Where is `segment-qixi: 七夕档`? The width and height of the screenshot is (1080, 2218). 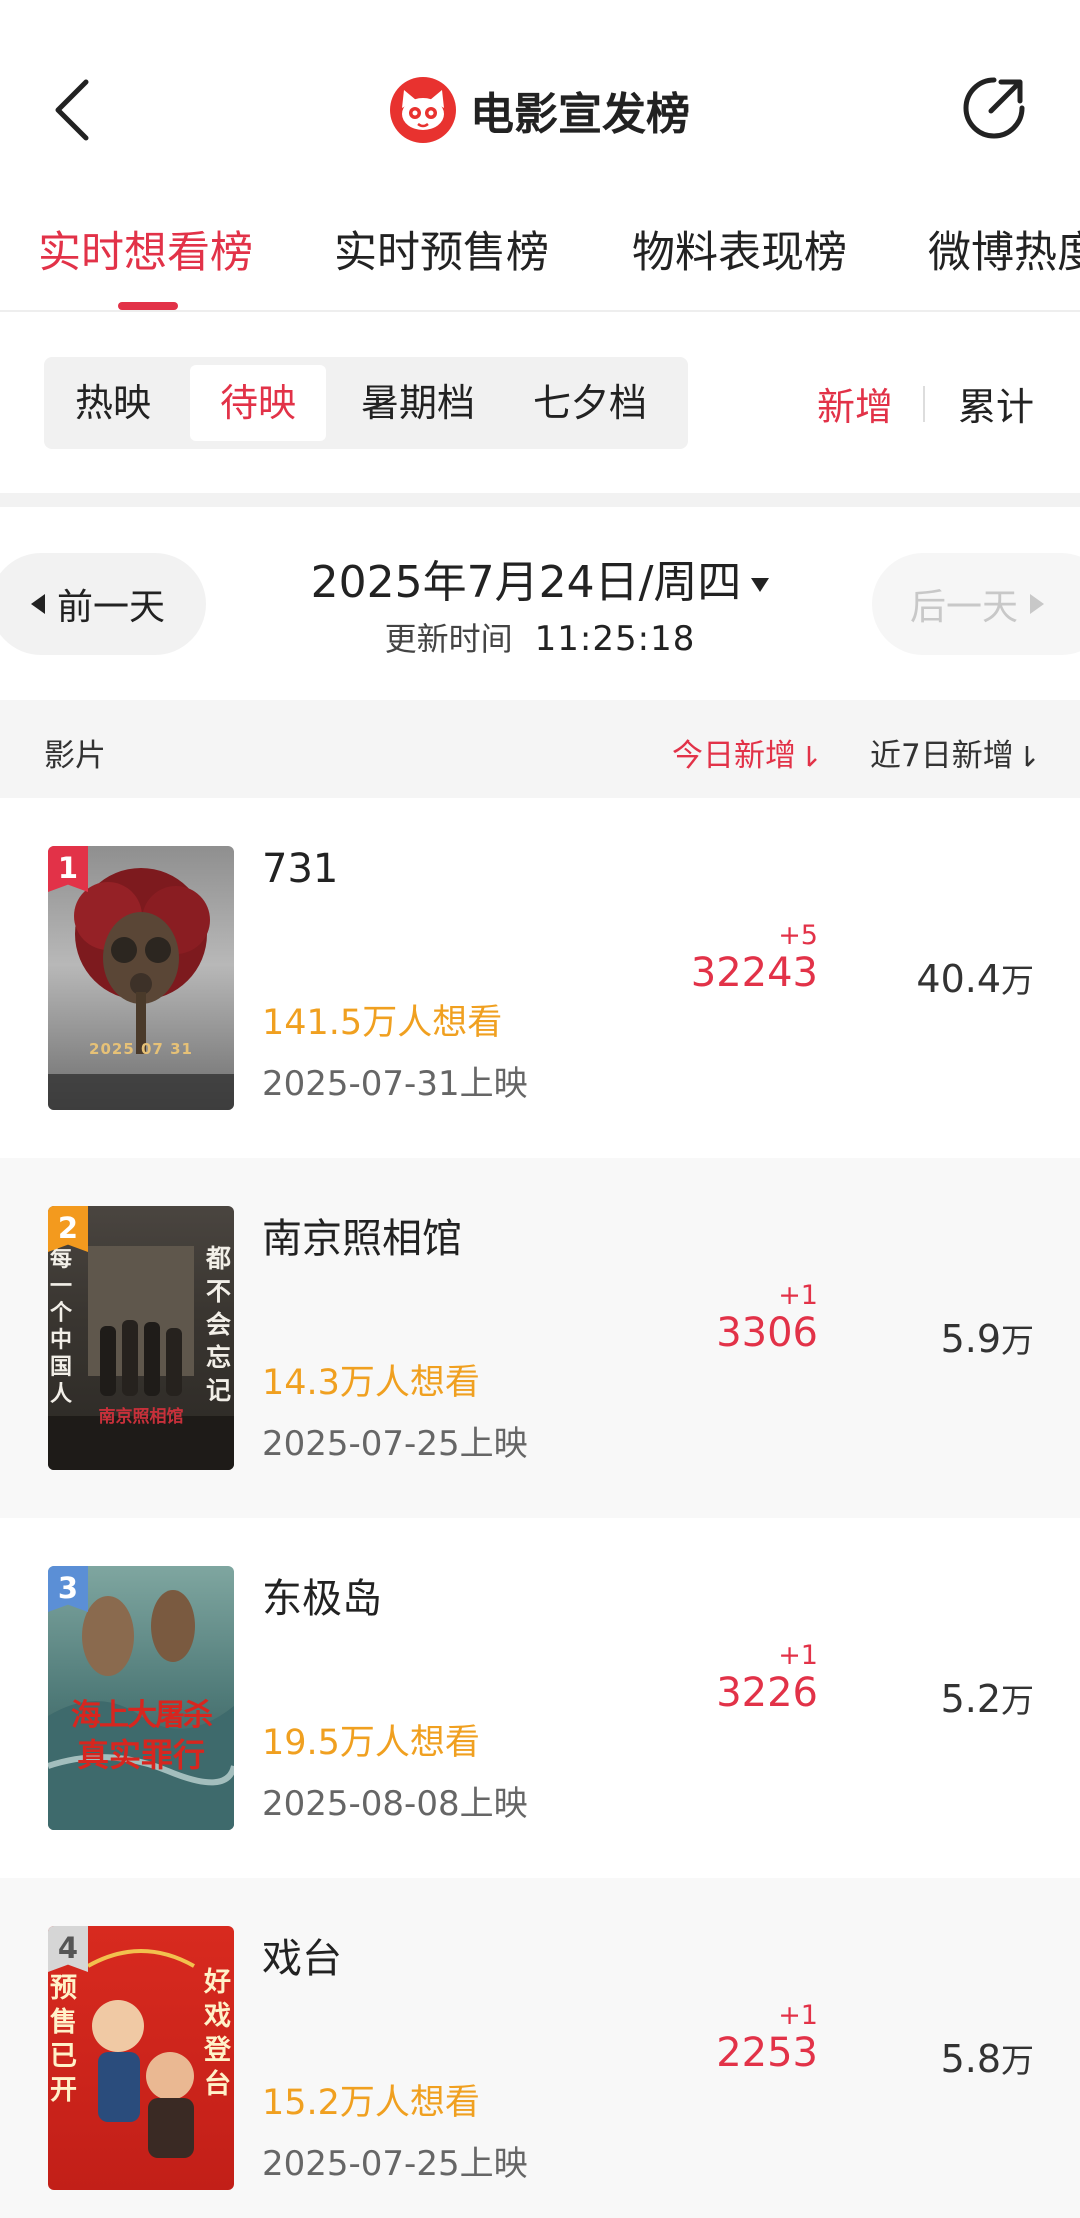 segment-qixi: 七夕档 is located at coordinates (590, 403).